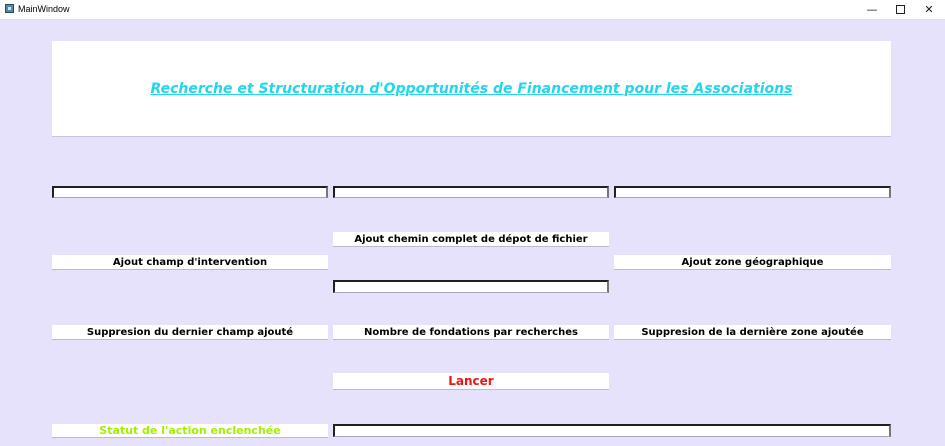 This screenshot has width=945, height=446. Describe the element at coordinates (472, 10) in the screenshot. I see `title-bar: MainWindow — ✕` at that location.